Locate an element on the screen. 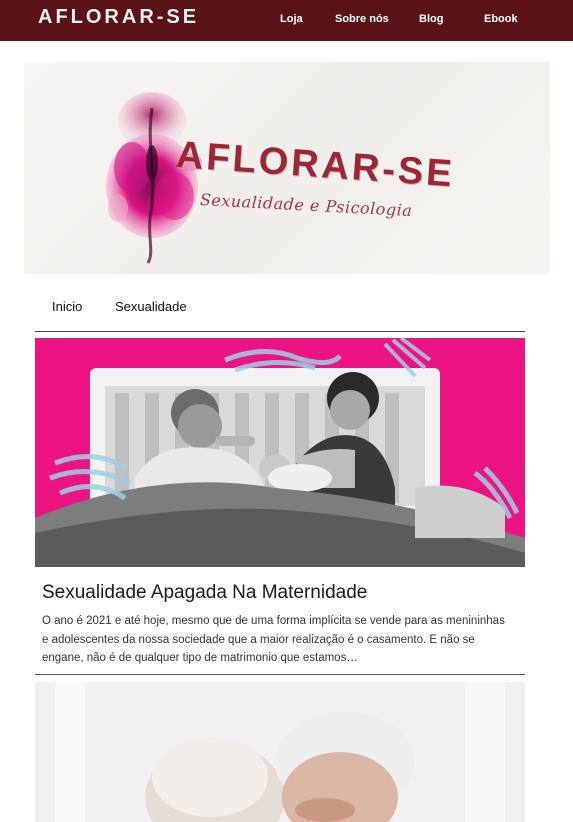 This screenshot has width=573, height=822. category-nav: Inicio Sexualidade is located at coordinates (280, 311).